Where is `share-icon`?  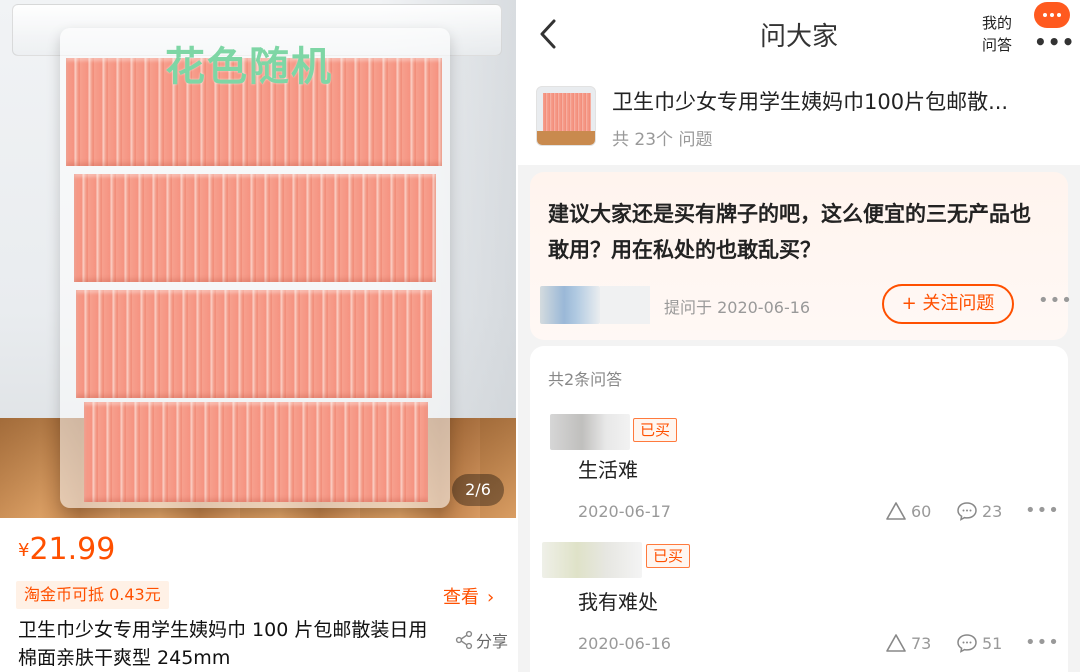 share-icon is located at coordinates (464, 640).